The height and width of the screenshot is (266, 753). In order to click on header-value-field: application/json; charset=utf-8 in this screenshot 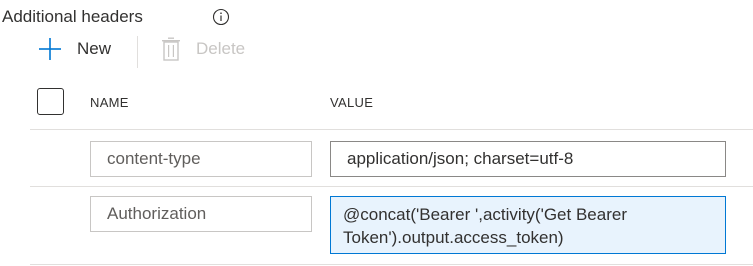, I will do `click(528, 159)`.